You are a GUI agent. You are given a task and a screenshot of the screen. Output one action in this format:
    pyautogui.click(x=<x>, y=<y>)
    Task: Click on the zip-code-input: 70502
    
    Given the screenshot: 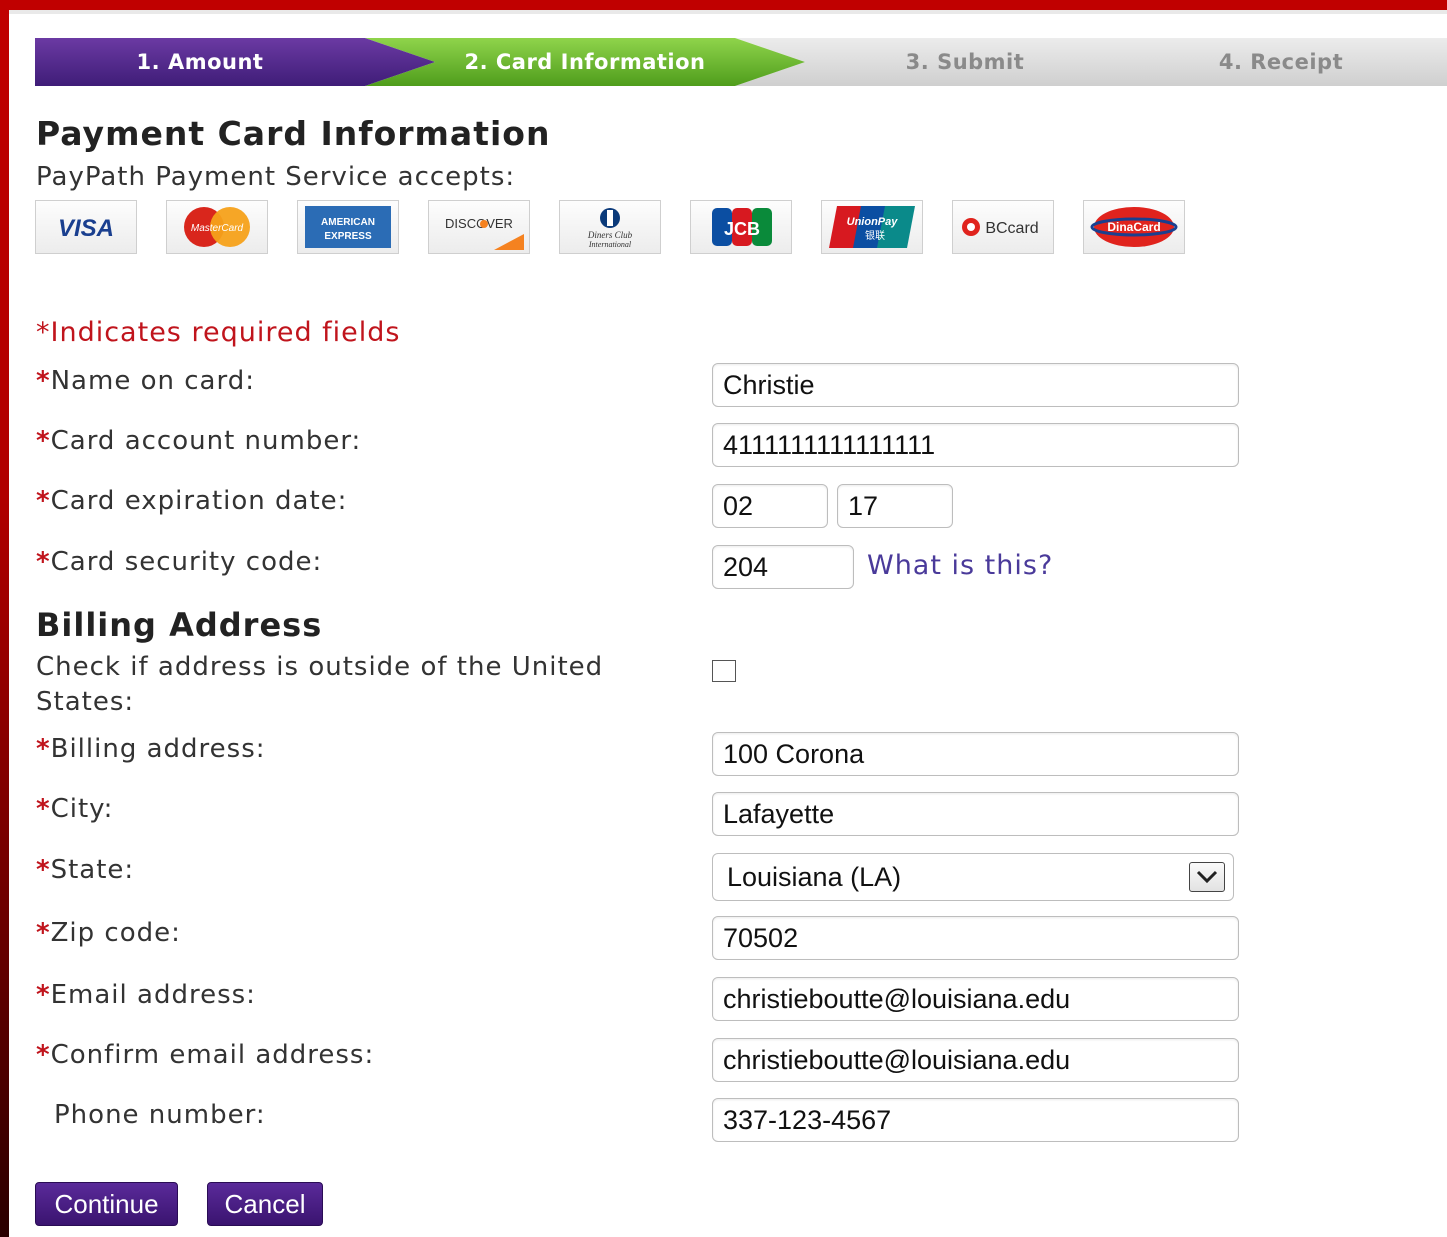 What is the action you would take?
    pyautogui.click(x=975, y=938)
    